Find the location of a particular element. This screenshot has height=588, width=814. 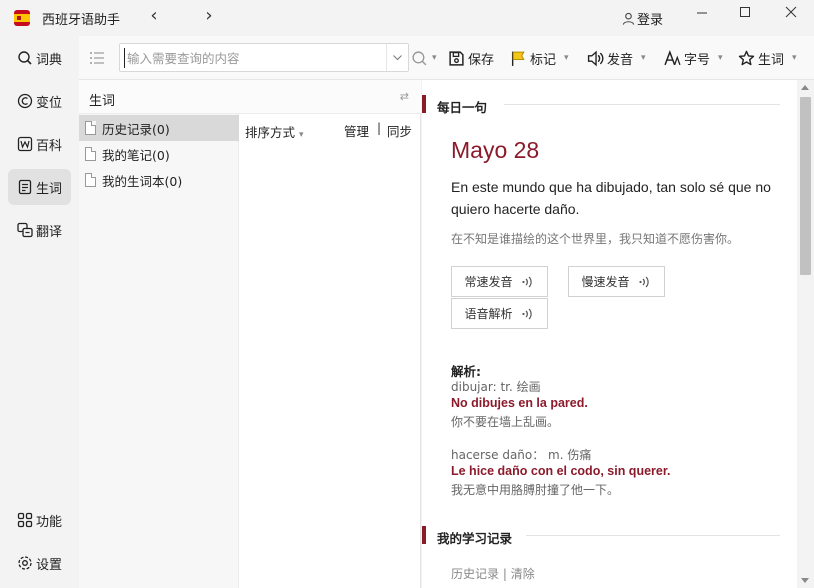

sort-dropdown: 排序方式 ▾ is located at coordinates (274, 131).